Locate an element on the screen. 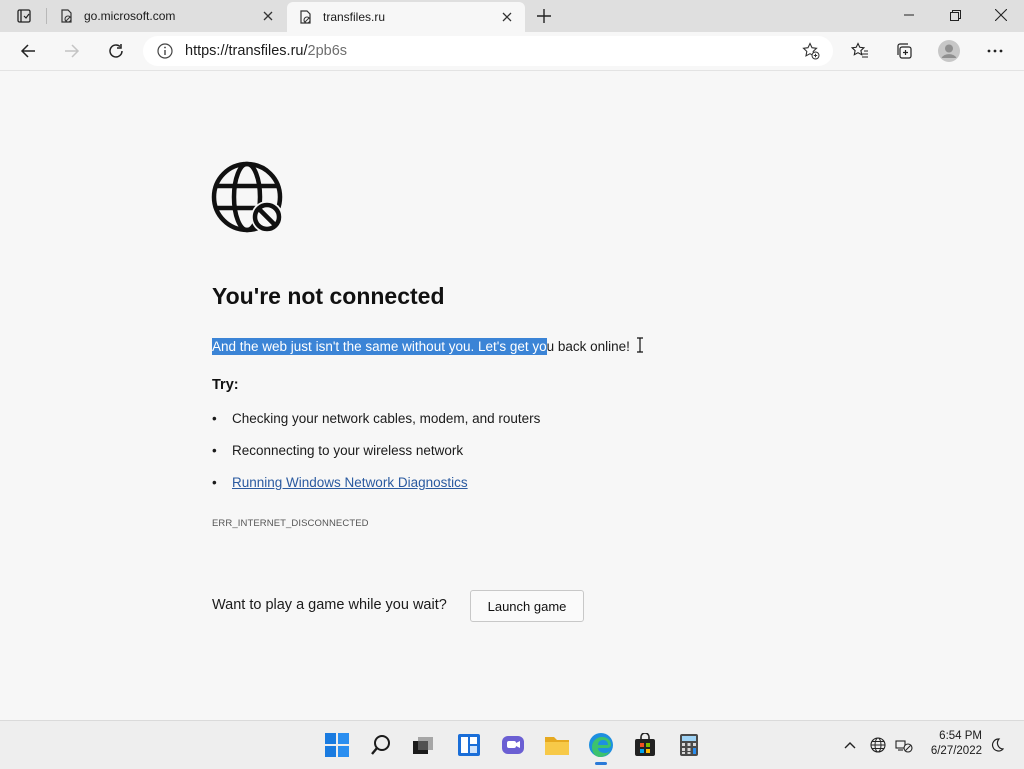 This screenshot has width=1024, height=769. network-disconnected-icon is located at coordinates (904, 746).